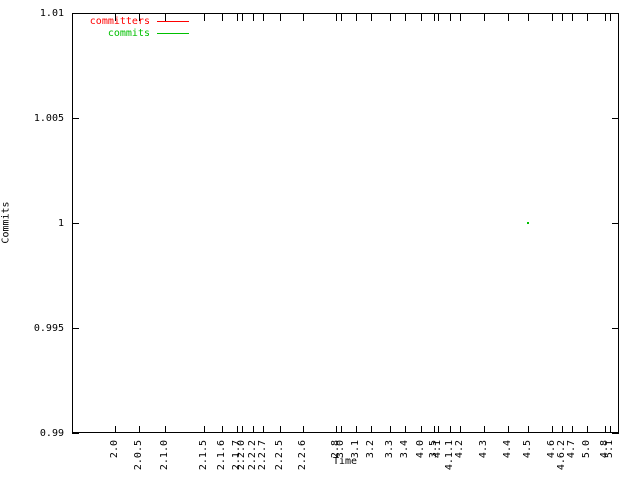  Describe the element at coordinates (51, 13) in the screenshot. I see `y-tick-label: 1.01` at that location.